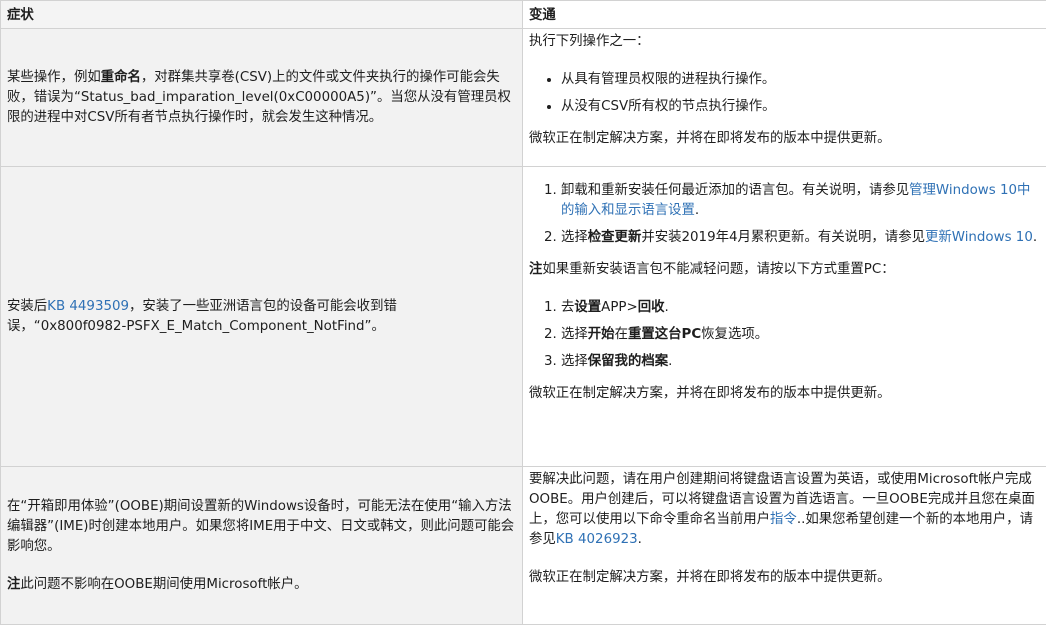 The image size is (1046, 625). I want to click on header-symptom: 症状, so click(262, 15).